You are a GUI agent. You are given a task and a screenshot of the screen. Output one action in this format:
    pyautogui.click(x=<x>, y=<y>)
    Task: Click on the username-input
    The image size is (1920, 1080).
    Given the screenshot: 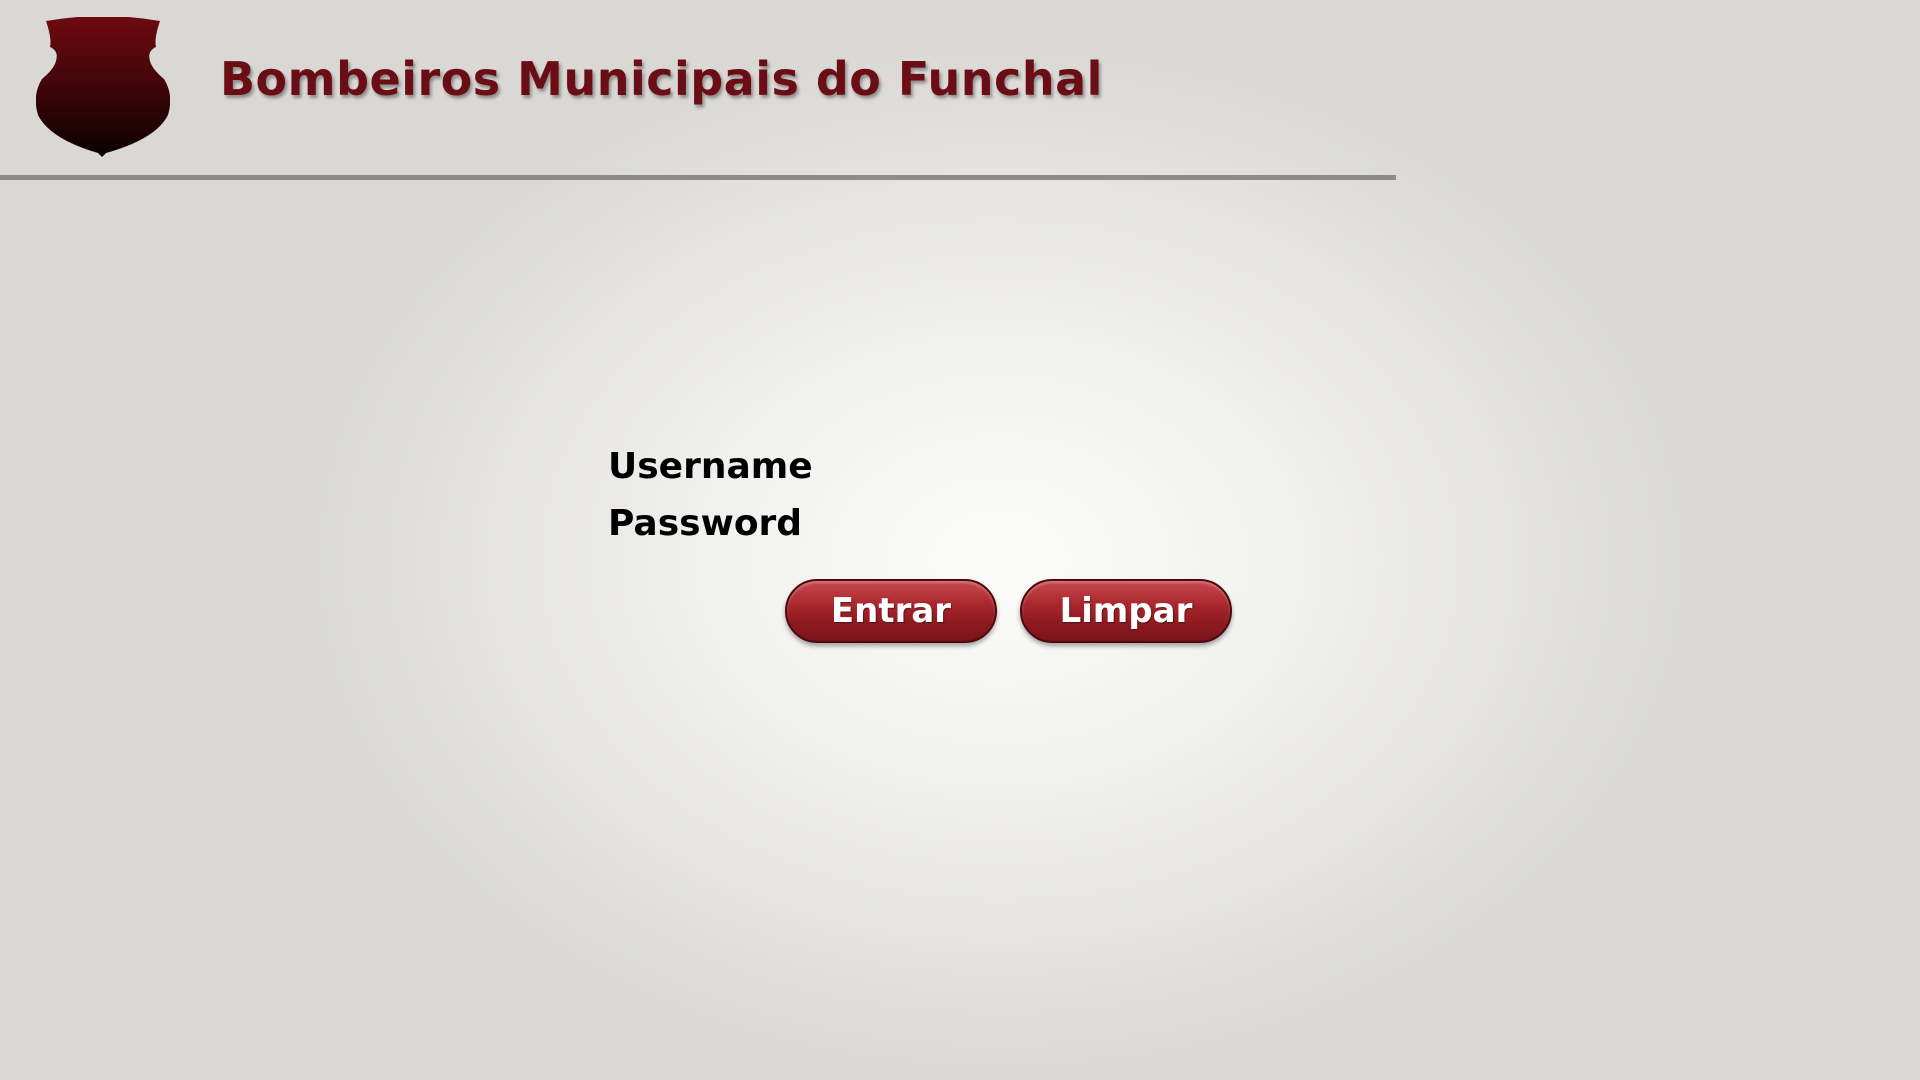 What is the action you would take?
    pyautogui.click(x=1010, y=466)
    